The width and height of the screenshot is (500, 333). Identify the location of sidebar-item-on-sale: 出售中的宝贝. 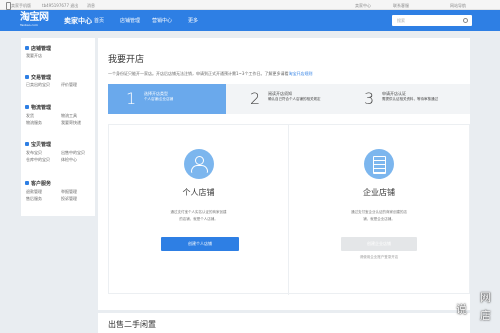
(73, 153).